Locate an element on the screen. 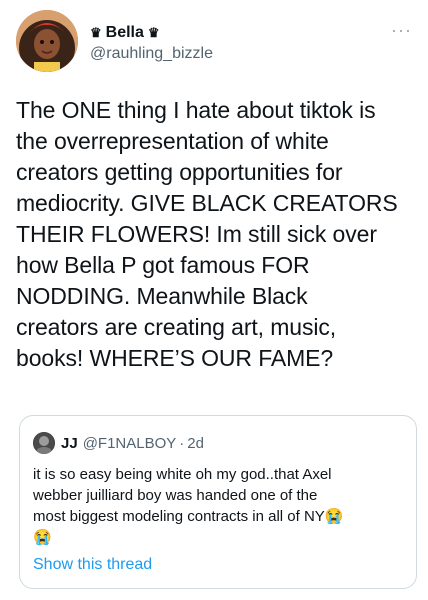 This screenshot has height=600, width=428. quoted-author-handle: @F1NALBOY is located at coordinates (129, 443).